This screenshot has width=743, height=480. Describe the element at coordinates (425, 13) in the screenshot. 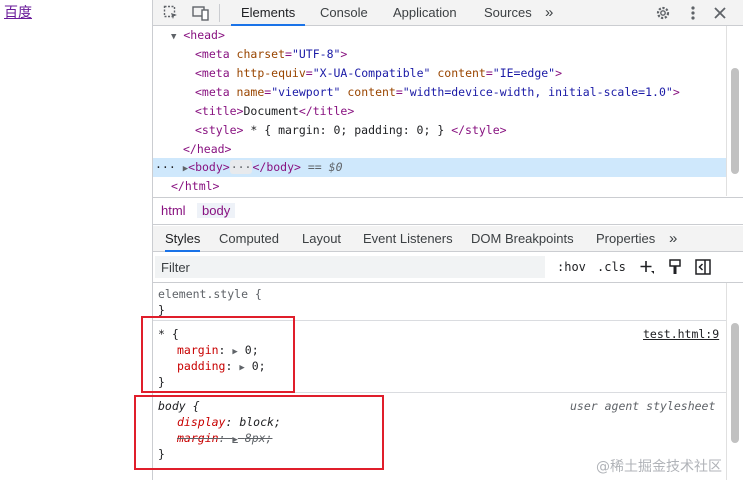

I see `tab-application: Application` at that location.